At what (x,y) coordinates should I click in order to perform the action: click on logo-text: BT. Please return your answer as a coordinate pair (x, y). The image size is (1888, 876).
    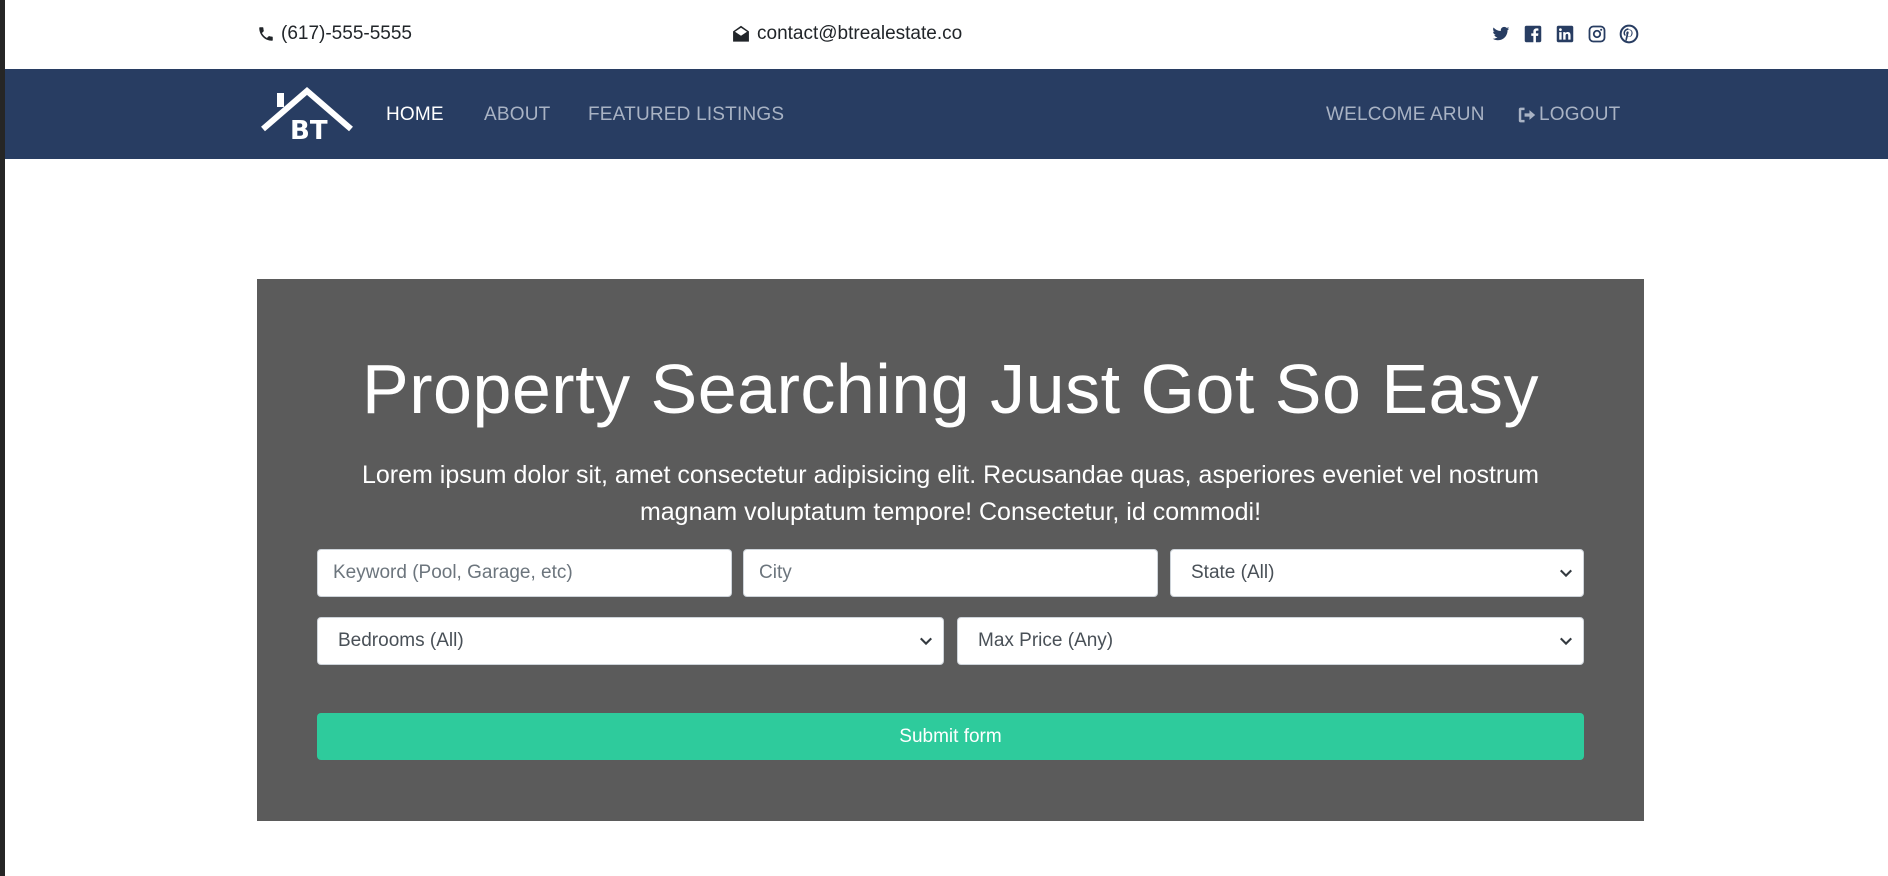
    Looking at the image, I should click on (309, 129).